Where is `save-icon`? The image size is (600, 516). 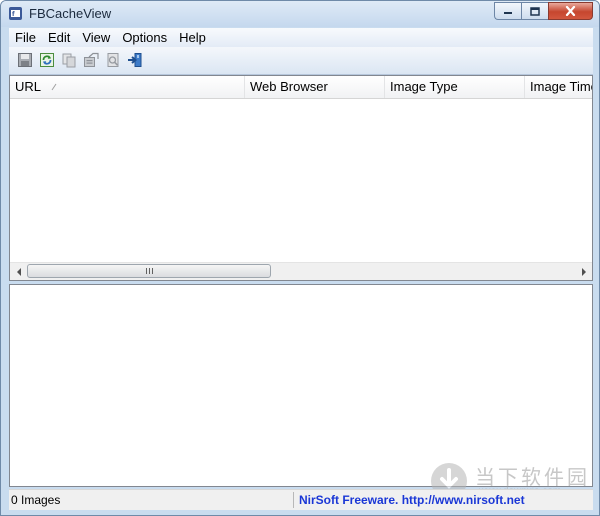
save-icon is located at coordinates (25, 60).